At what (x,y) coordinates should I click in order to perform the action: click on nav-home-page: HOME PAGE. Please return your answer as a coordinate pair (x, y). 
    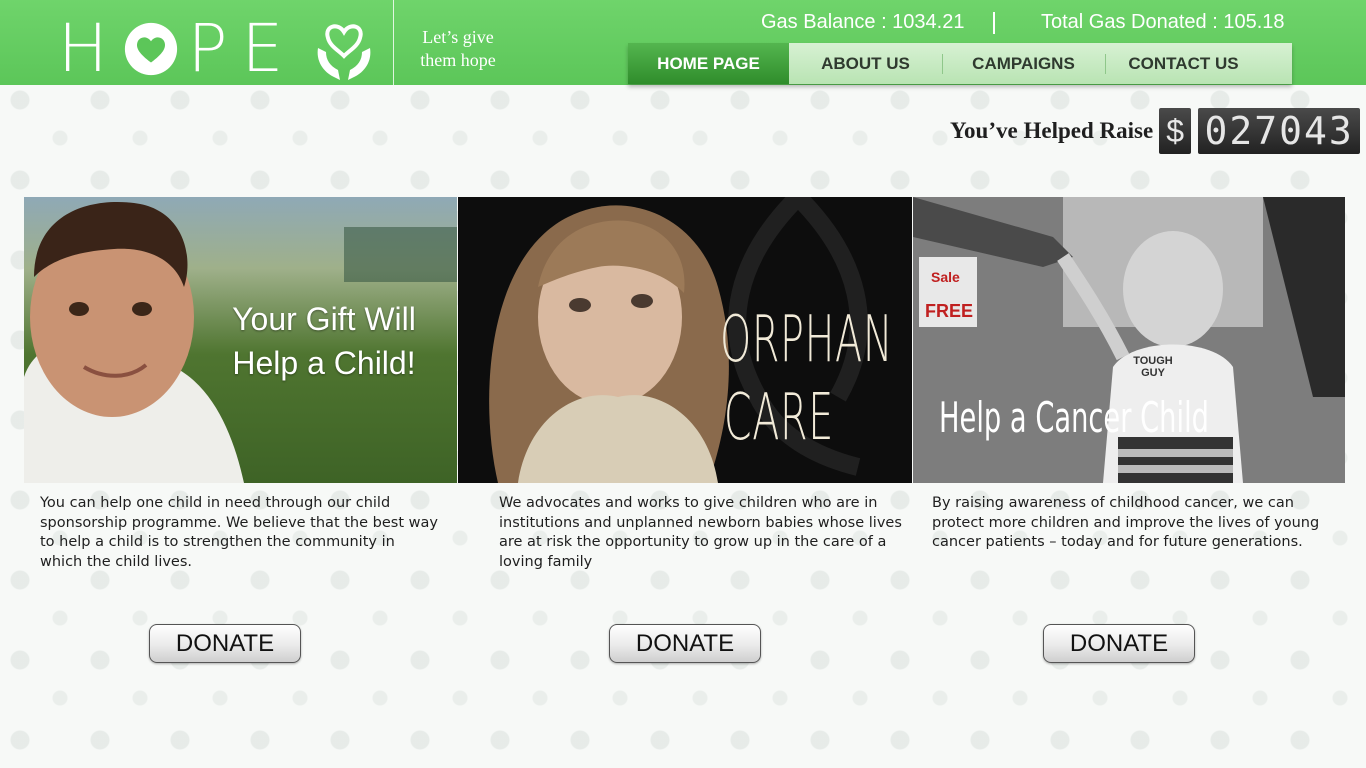
    Looking at the image, I should click on (708, 63).